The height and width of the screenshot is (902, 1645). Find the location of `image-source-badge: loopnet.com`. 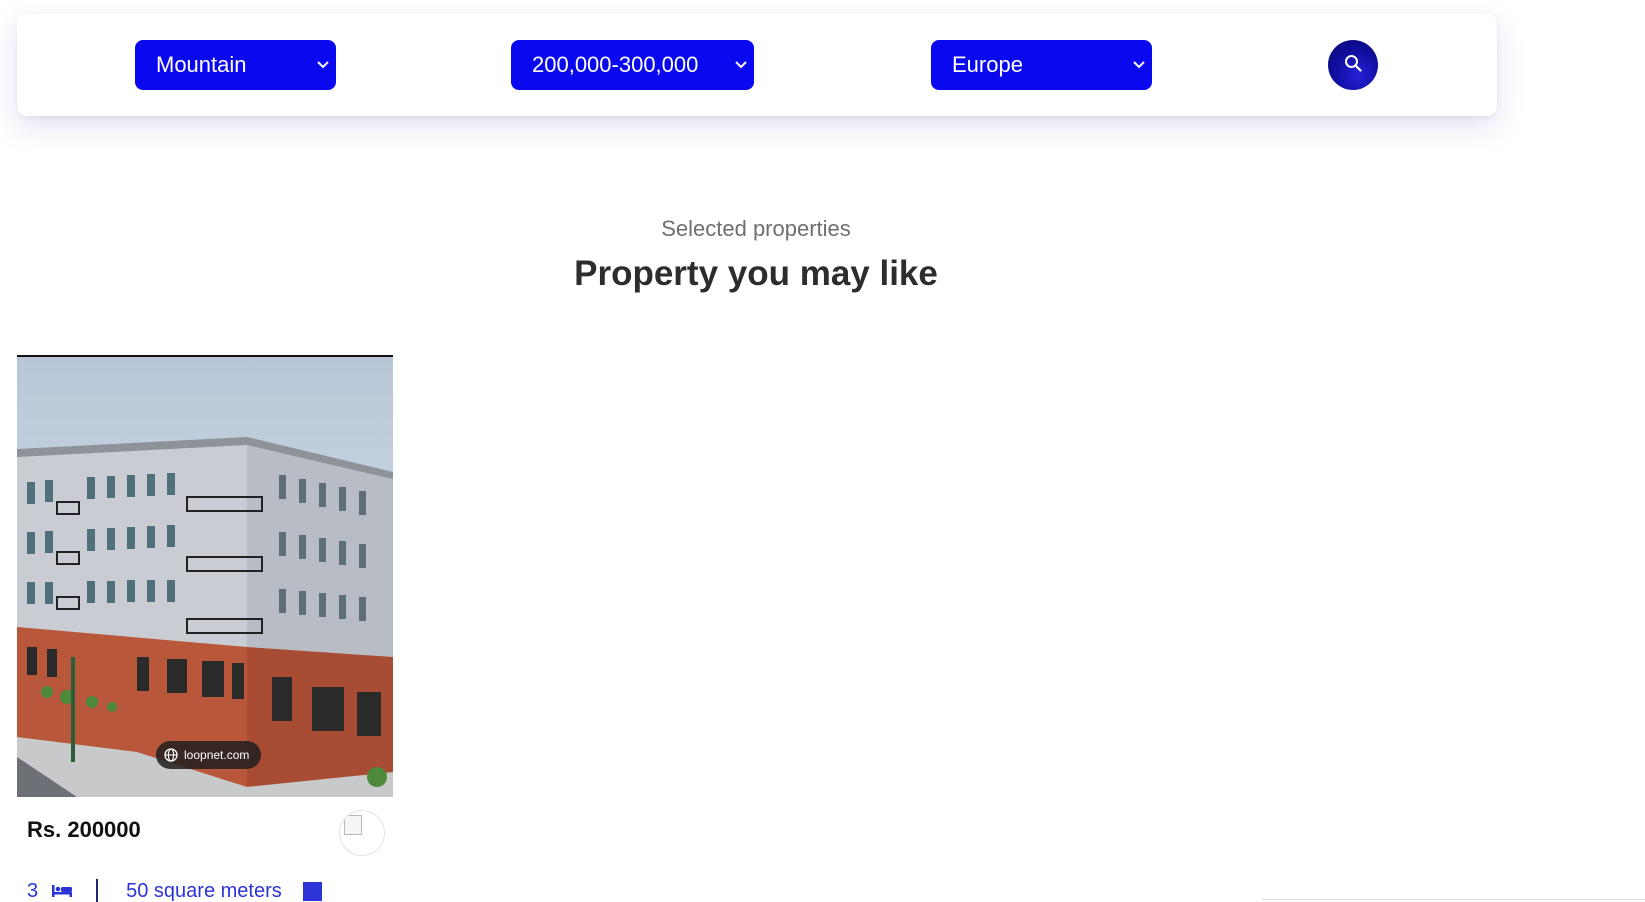

image-source-badge: loopnet.com is located at coordinates (209, 755).